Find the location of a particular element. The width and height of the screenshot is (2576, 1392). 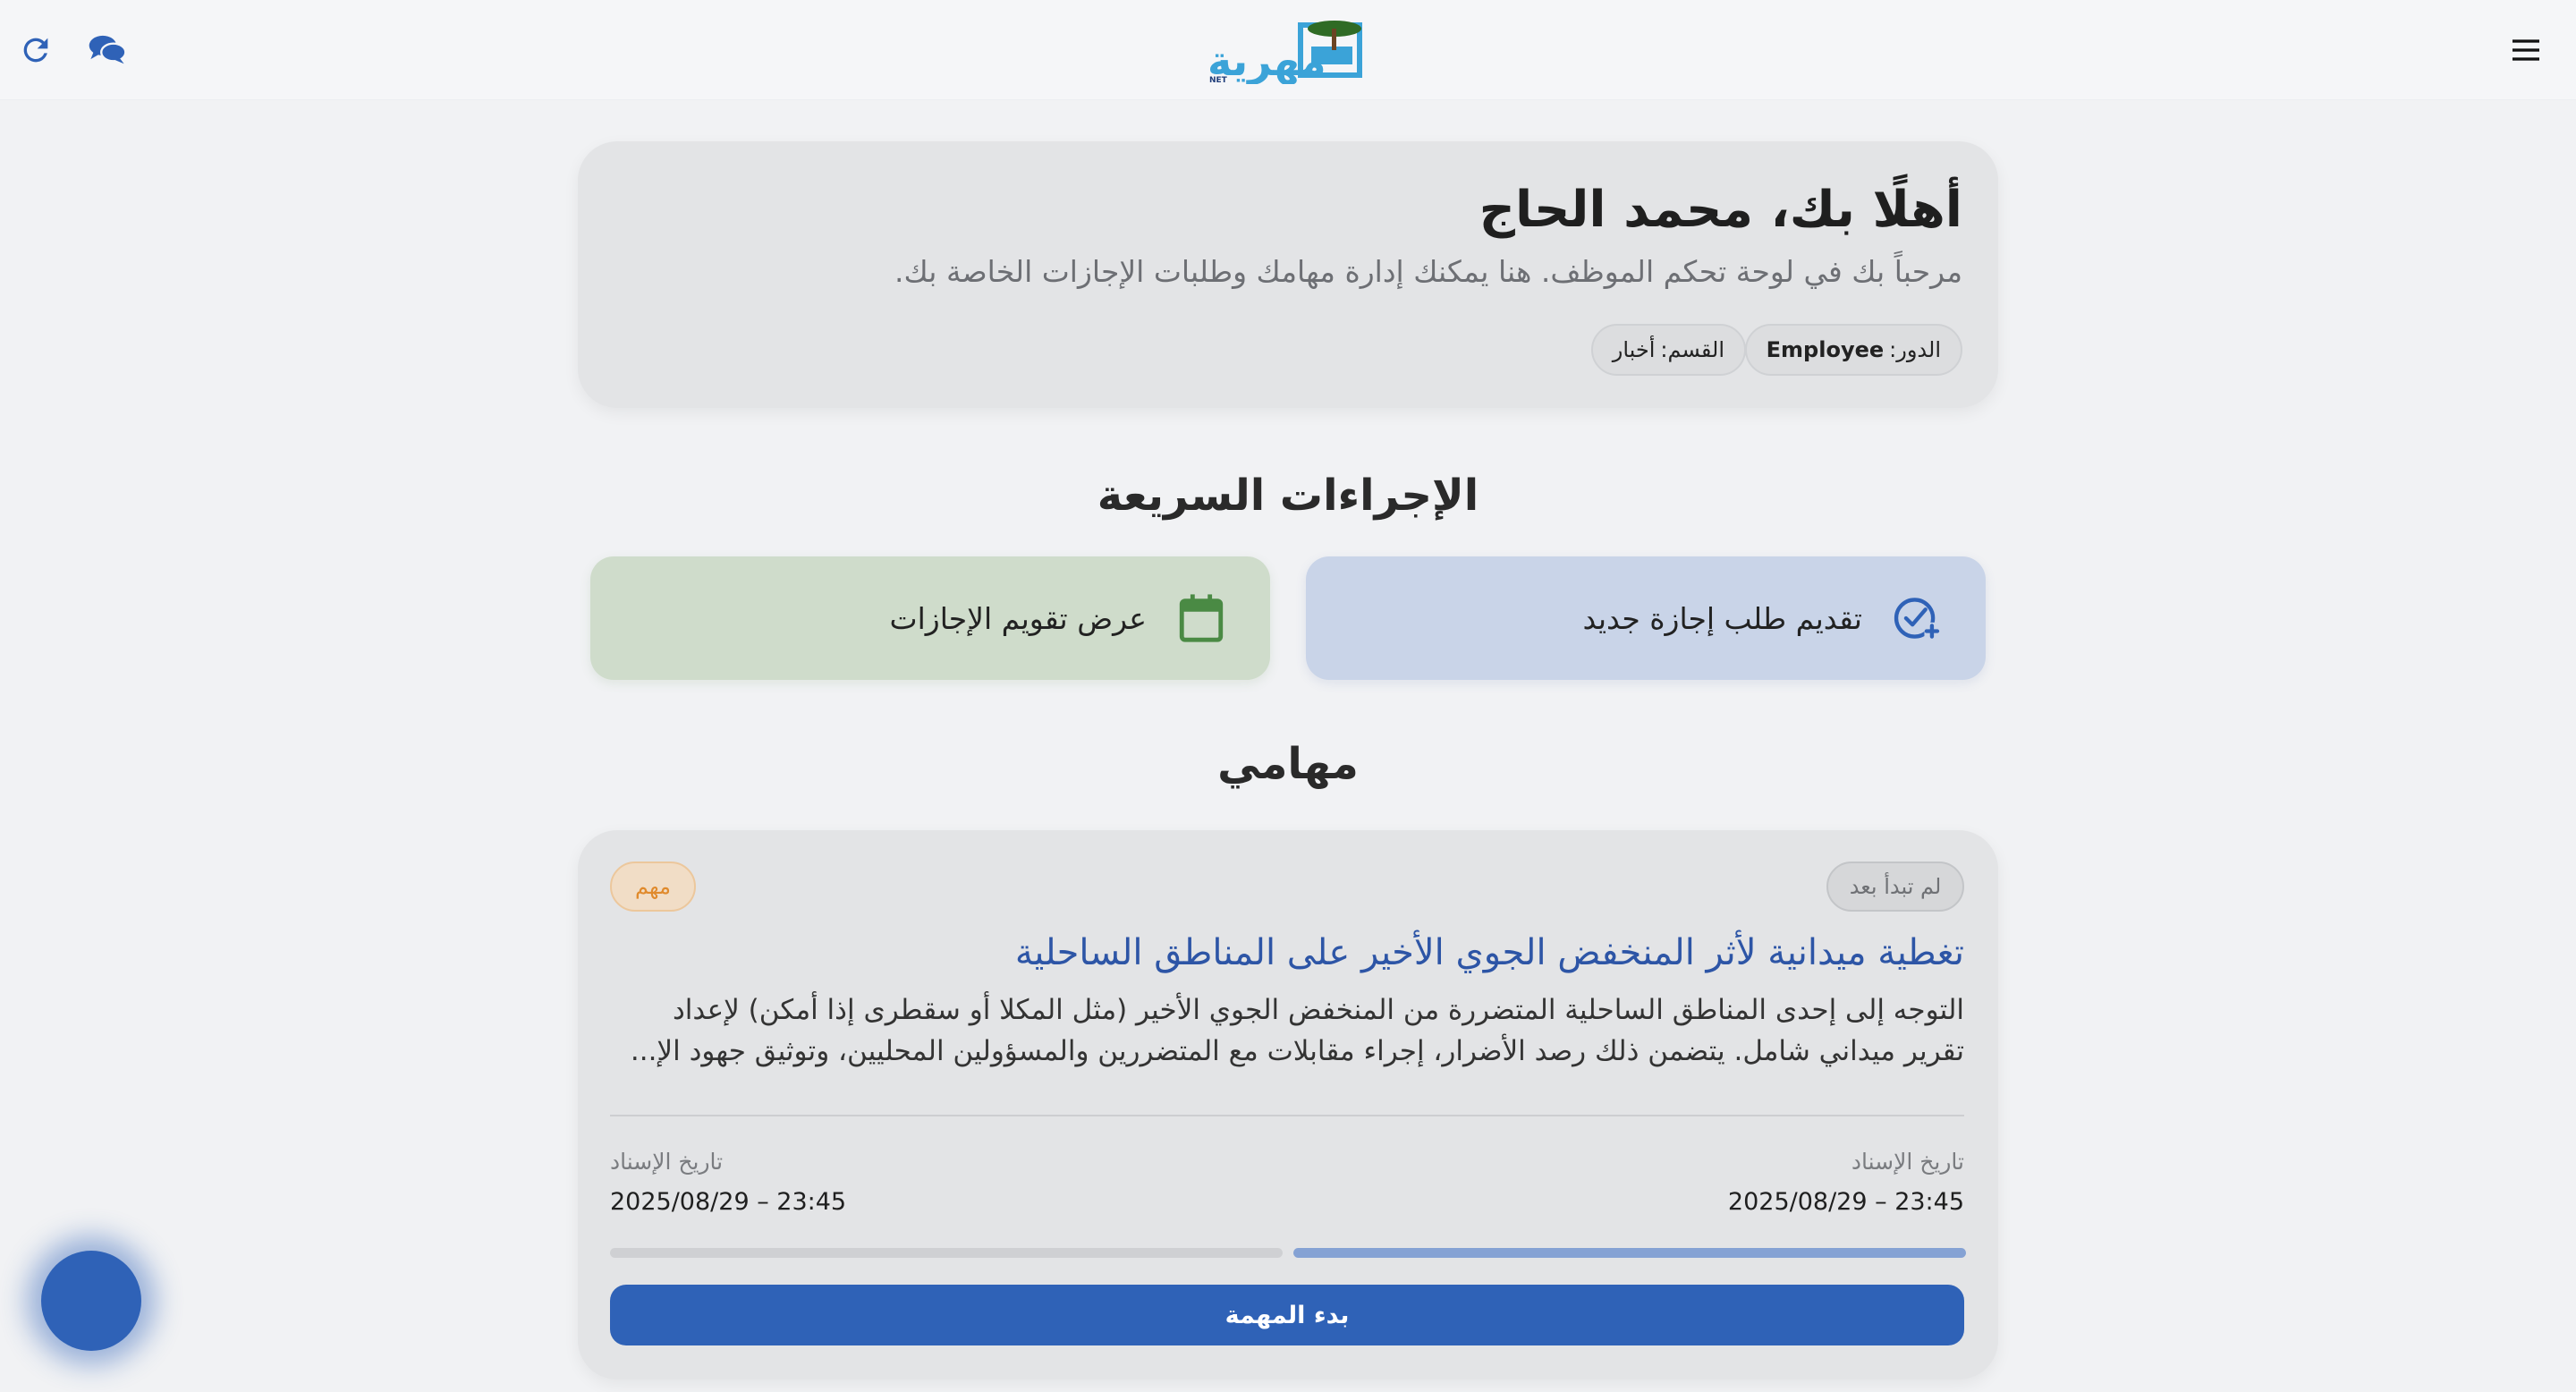

new-leave-request-label: تقديم طلب إجازة جديد is located at coordinates (1722, 618).